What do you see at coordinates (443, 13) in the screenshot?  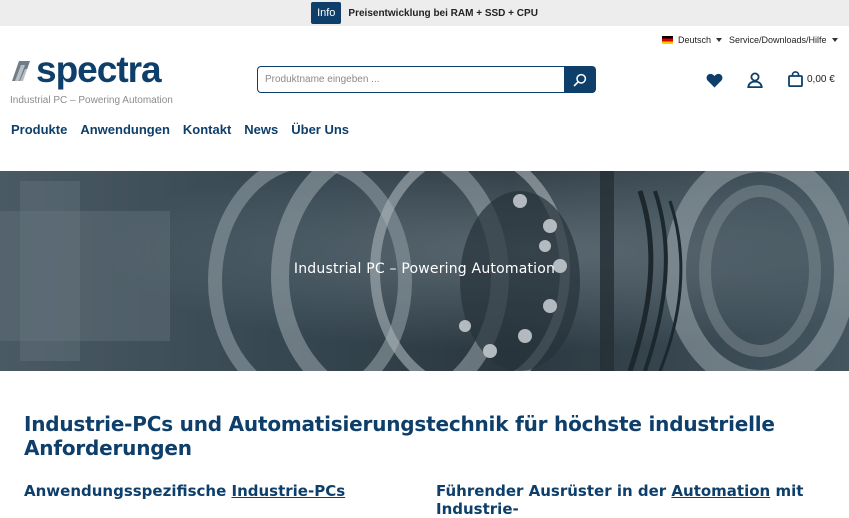 I see `info-message: Preisentwicklung bei RAM + SSD + CPU` at bounding box center [443, 13].